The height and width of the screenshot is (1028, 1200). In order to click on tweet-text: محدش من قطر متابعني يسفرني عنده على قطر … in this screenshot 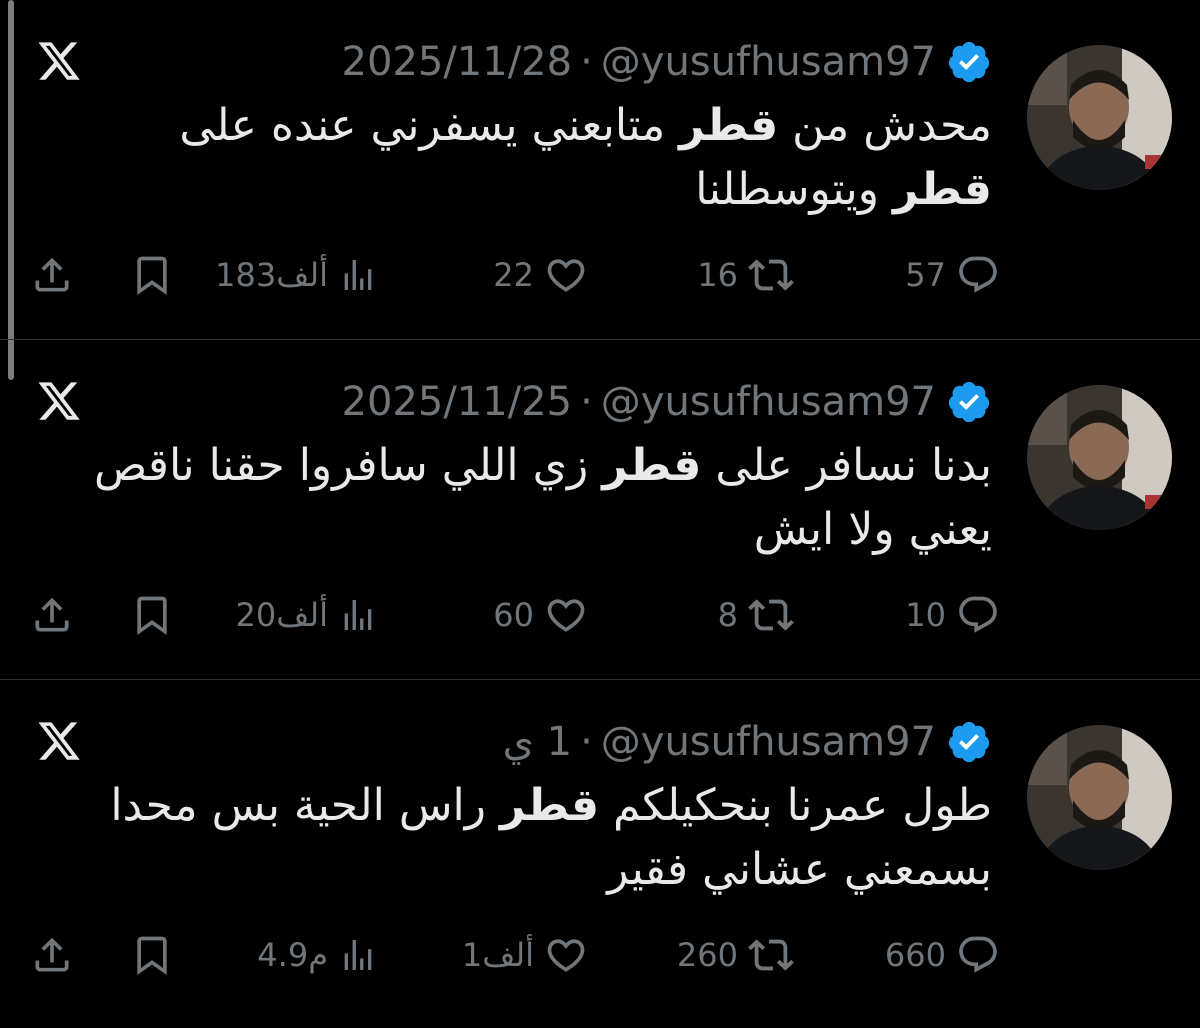, I will do `click(585, 157)`.